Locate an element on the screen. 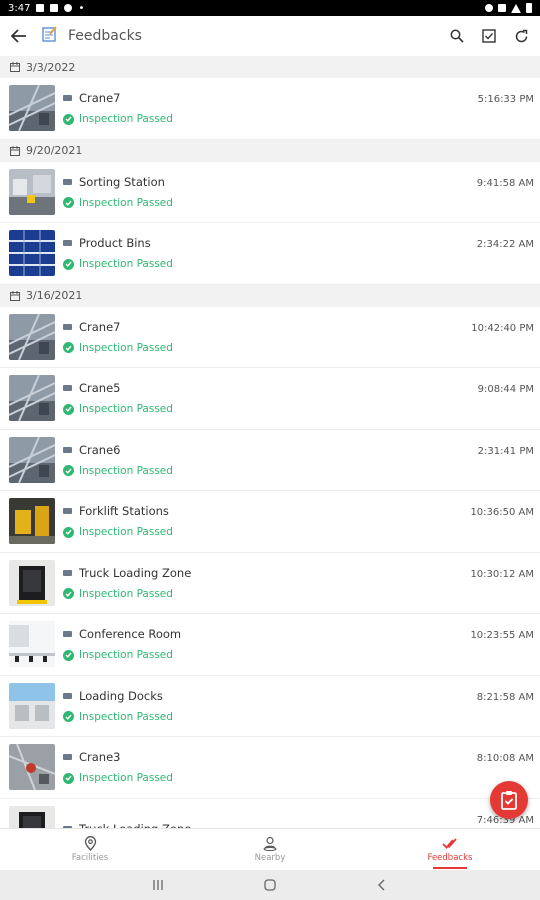  nav-feedbacks-label: Feedbacks is located at coordinates (450, 857).